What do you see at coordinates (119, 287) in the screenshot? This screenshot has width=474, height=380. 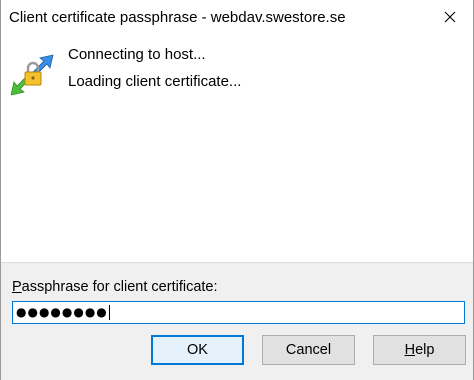 I see `passphrase-label-text: assphrase for client certificate:` at bounding box center [119, 287].